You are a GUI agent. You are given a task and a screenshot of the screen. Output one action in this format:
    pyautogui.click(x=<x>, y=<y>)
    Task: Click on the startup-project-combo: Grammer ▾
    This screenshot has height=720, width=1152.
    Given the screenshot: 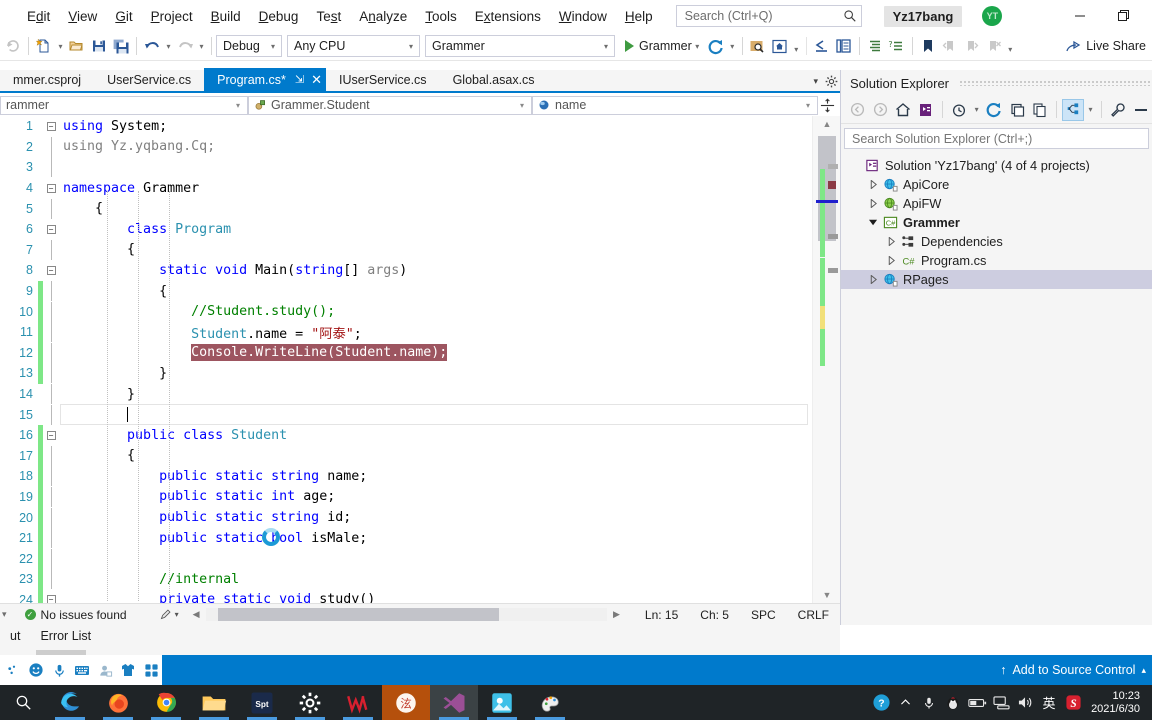 What is the action you would take?
    pyautogui.click(x=520, y=46)
    